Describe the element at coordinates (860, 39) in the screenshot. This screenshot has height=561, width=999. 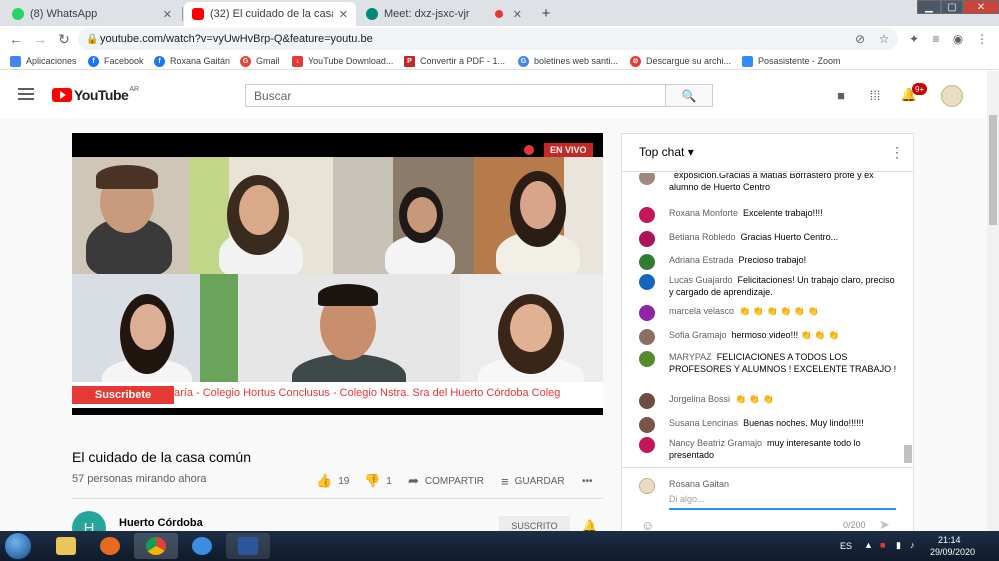
I see `tracking-blocked-icon: ⊘` at that location.